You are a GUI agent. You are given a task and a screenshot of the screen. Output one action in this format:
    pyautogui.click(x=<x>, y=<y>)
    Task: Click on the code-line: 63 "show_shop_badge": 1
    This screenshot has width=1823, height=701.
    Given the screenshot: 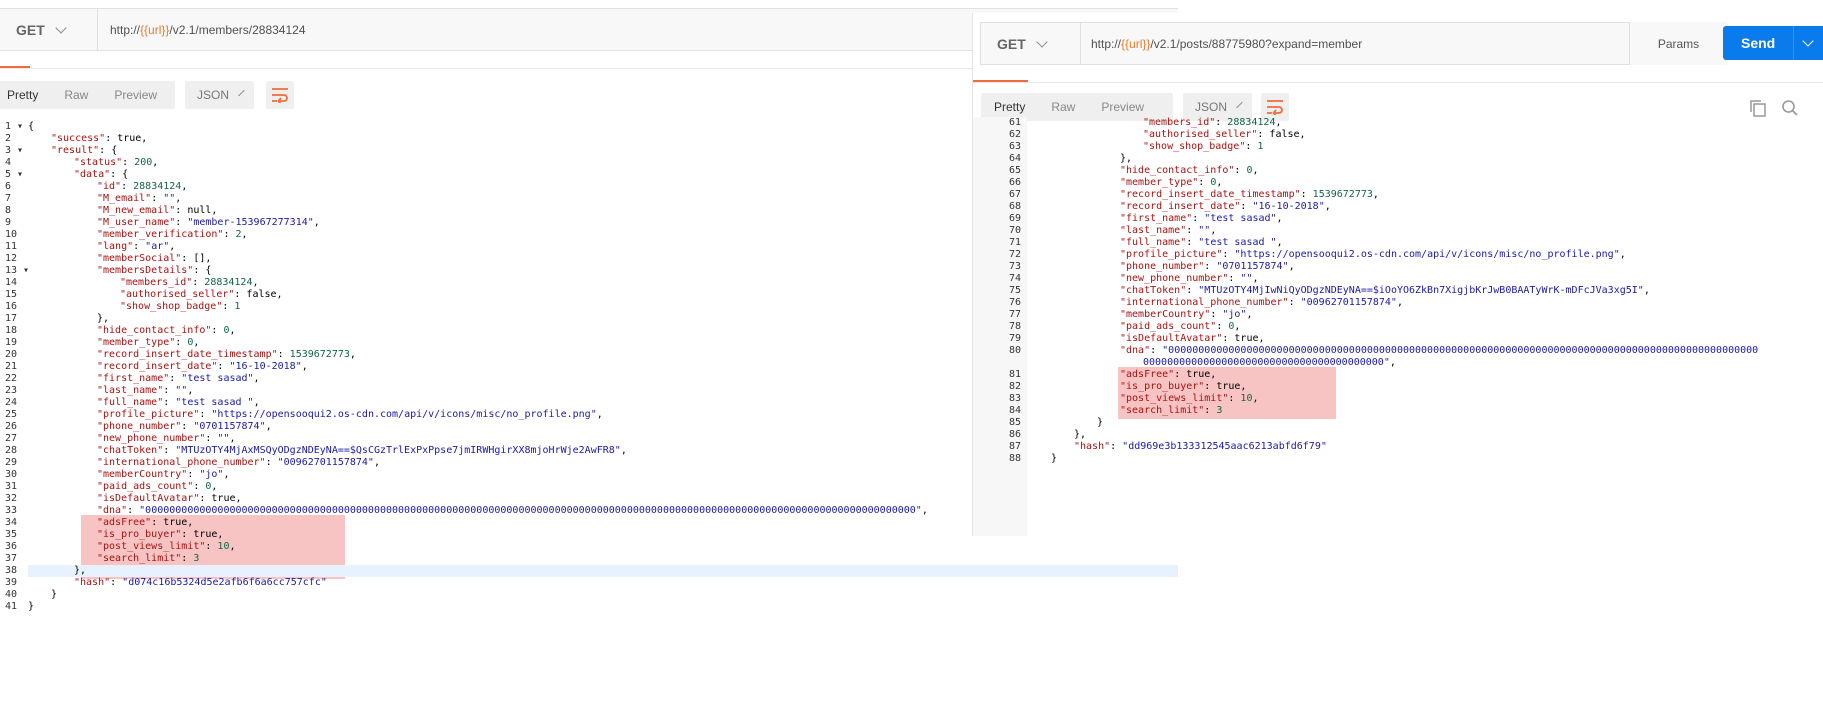 What is the action you would take?
    pyautogui.click(x=1398, y=147)
    